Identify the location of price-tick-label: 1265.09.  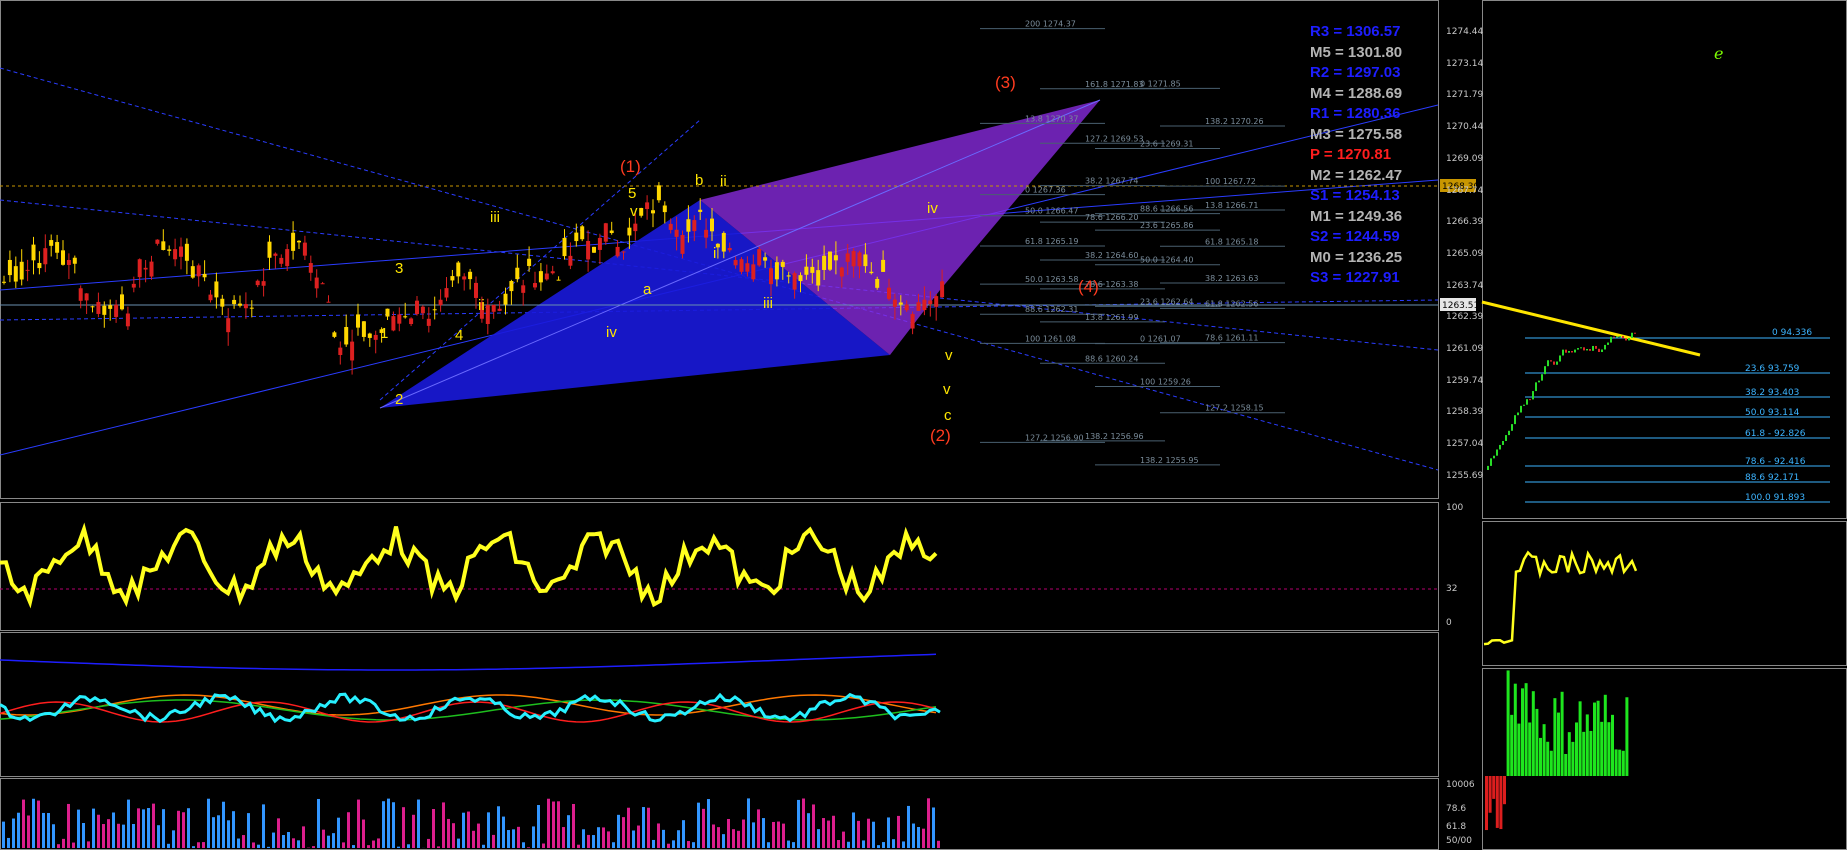
(1465, 253).